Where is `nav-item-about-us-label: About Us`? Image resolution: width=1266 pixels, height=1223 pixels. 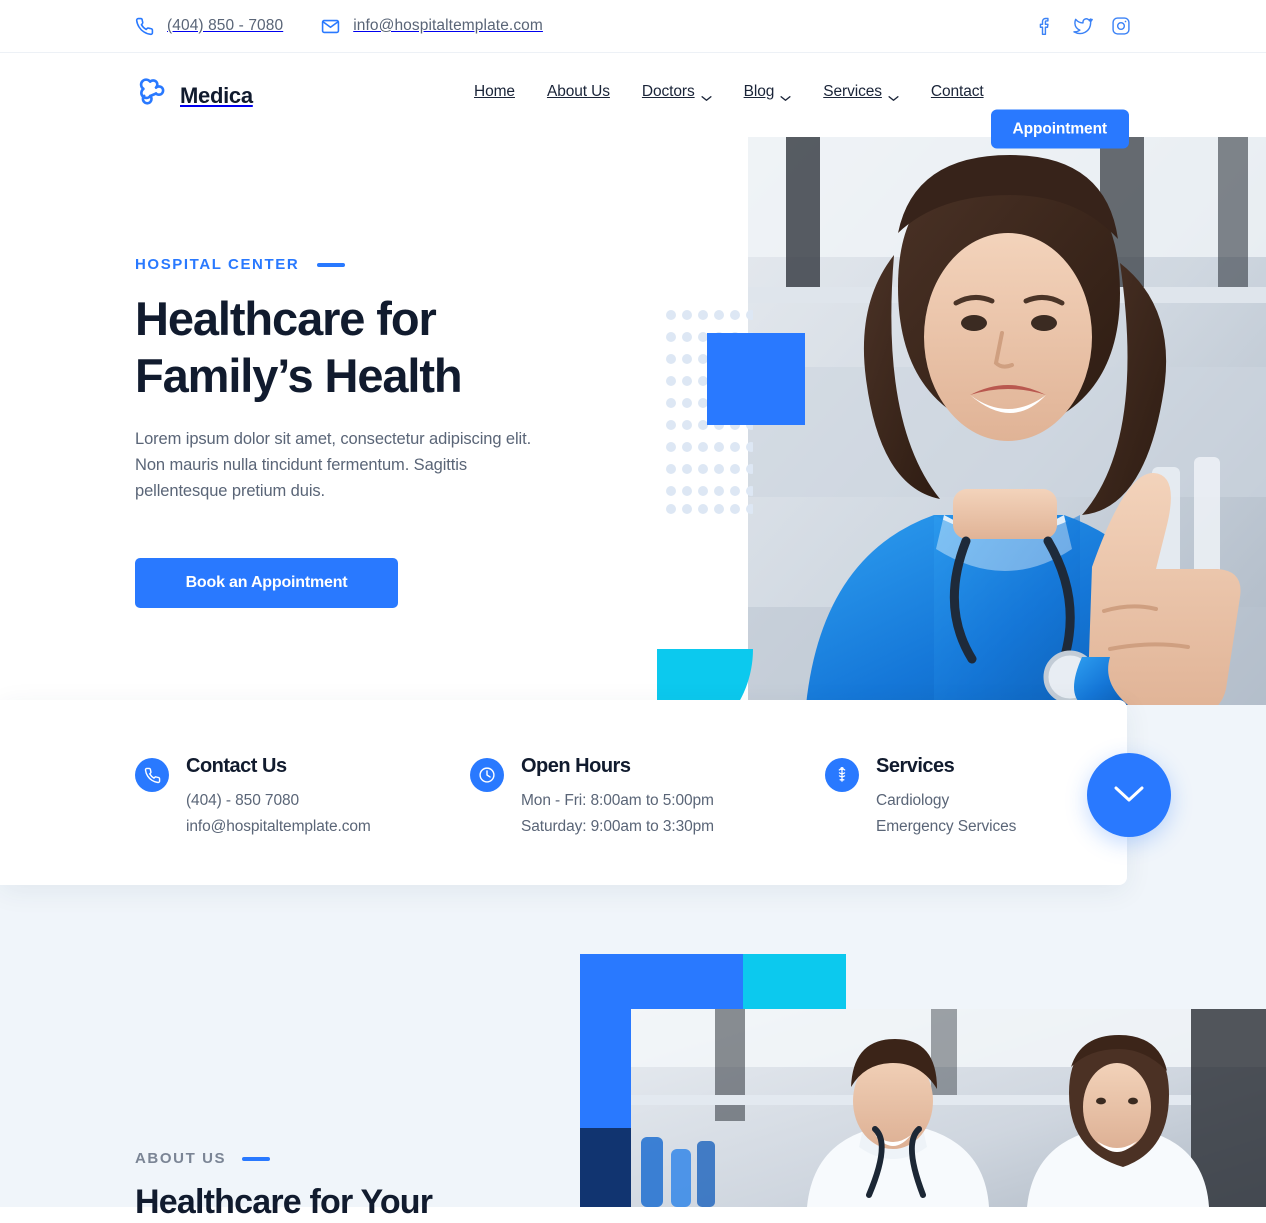 nav-item-about-us-label: About Us is located at coordinates (578, 91).